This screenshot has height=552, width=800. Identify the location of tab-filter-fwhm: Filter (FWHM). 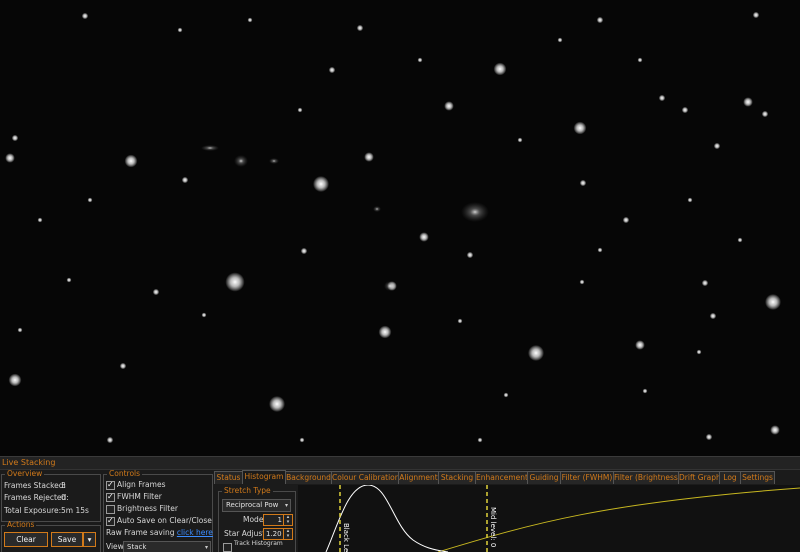
(587, 477).